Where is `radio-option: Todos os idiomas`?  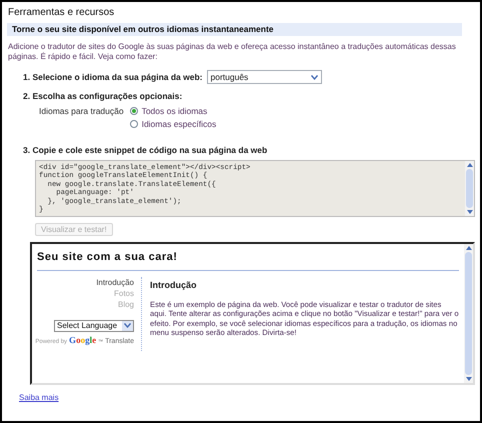 radio-option: Todos os idiomas is located at coordinates (173, 111).